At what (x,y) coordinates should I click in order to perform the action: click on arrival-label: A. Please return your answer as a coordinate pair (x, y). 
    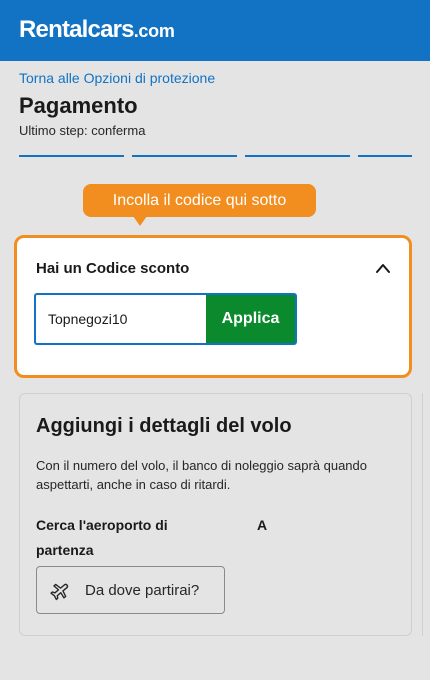
    Looking at the image, I should click on (262, 525).